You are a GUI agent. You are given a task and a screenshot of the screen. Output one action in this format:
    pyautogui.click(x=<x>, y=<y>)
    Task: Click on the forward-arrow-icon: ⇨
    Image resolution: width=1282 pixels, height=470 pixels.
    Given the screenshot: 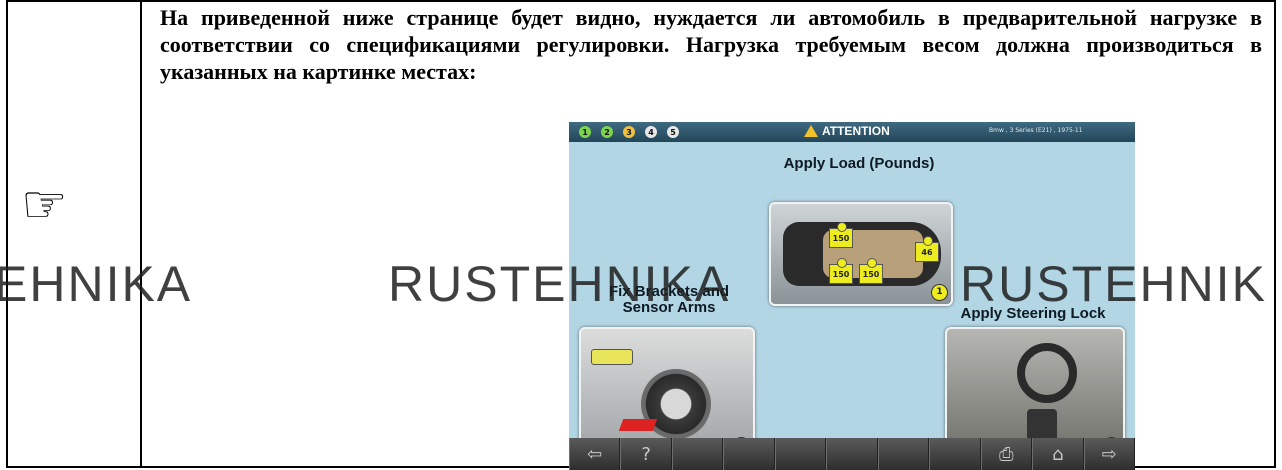 What is the action you would take?
    pyautogui.click(x=1109, y=454)
    